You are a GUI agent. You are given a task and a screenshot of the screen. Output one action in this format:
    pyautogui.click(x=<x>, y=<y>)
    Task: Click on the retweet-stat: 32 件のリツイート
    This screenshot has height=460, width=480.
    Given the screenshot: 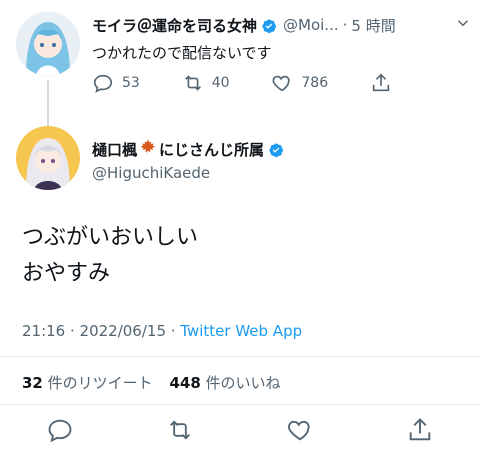 What is the action you would take?
    pyautogui.click(x=87, y=383)
    